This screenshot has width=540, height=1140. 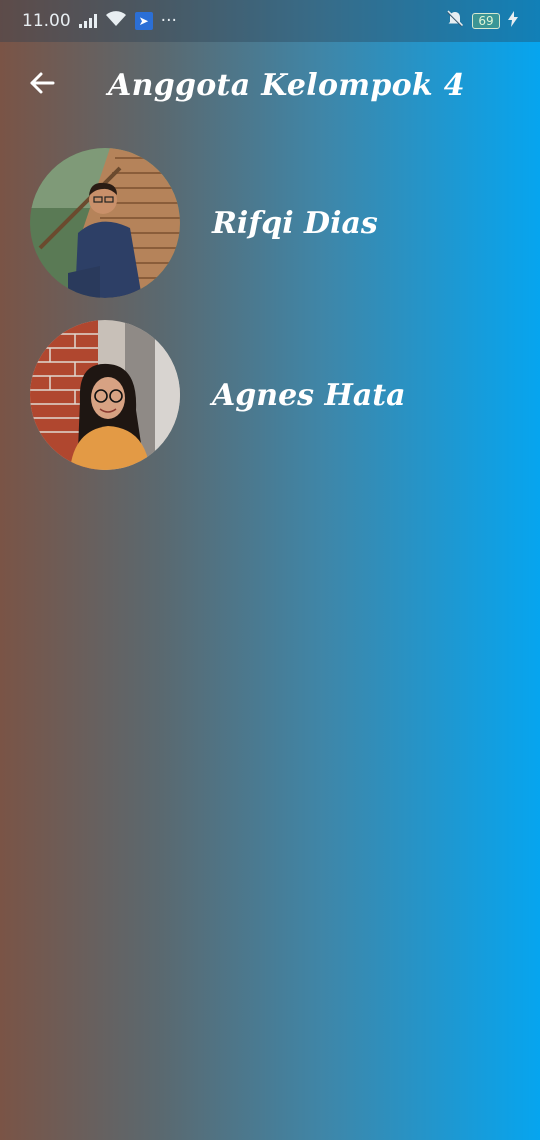 I want to click on app-bar: Anggota Kelompok 4, so click(x=270, y=85).